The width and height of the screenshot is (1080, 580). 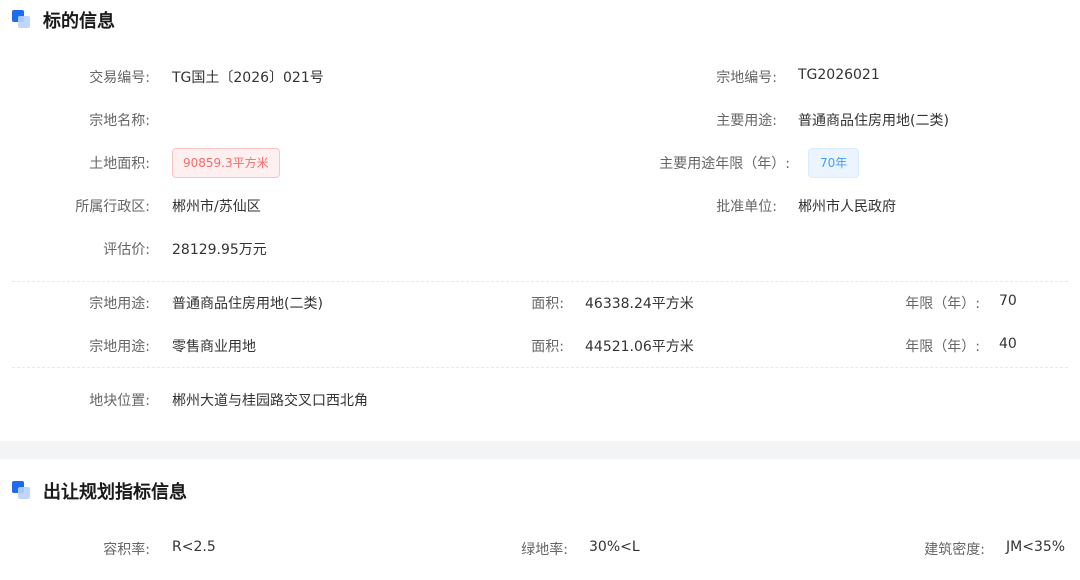 What do you see at coordinates (219, 250) in the screenshot?
I see `appraisal-value: 28129.95万元` at bounding box center [219, 250].